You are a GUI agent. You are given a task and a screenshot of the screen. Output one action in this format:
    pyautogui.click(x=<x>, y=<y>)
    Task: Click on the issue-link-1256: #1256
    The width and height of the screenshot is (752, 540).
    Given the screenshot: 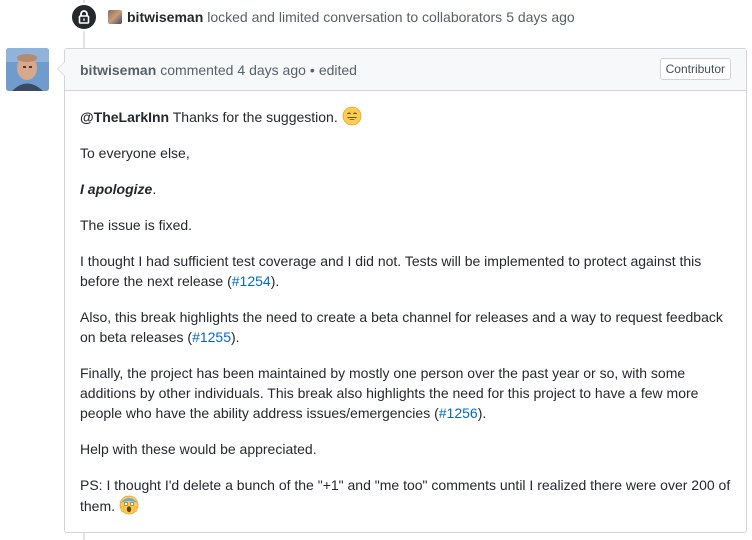 What is the action you would take?
    pyautogui.click(x=458, y=413)
    